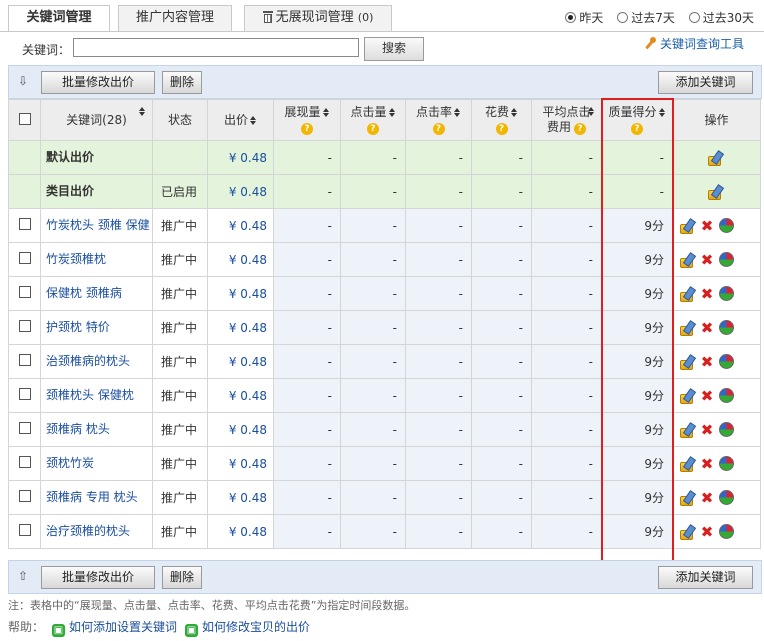 The height and width of the screenshot is (641, 764). Describe the element at coordinates (84, 293) in the screenshot. I see `keyword-link: 保健枕 颈椎病` at that location.